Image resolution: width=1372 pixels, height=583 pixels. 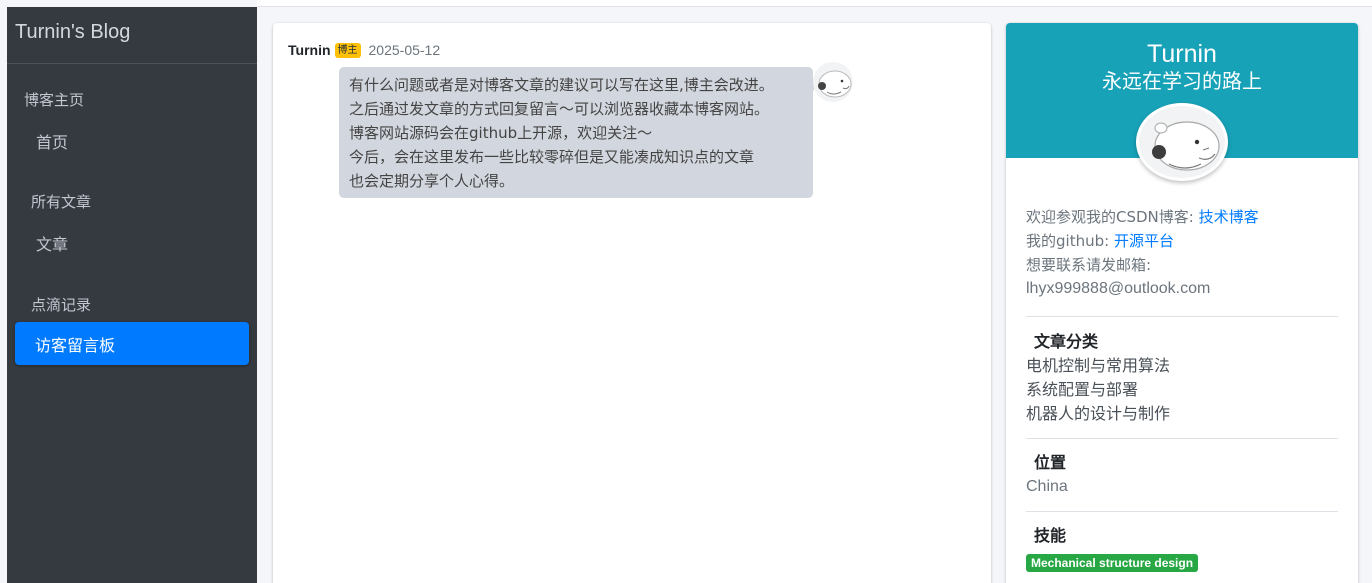 I want to click on category-item: 系统配置与部署, so click(x=1182, y=390).